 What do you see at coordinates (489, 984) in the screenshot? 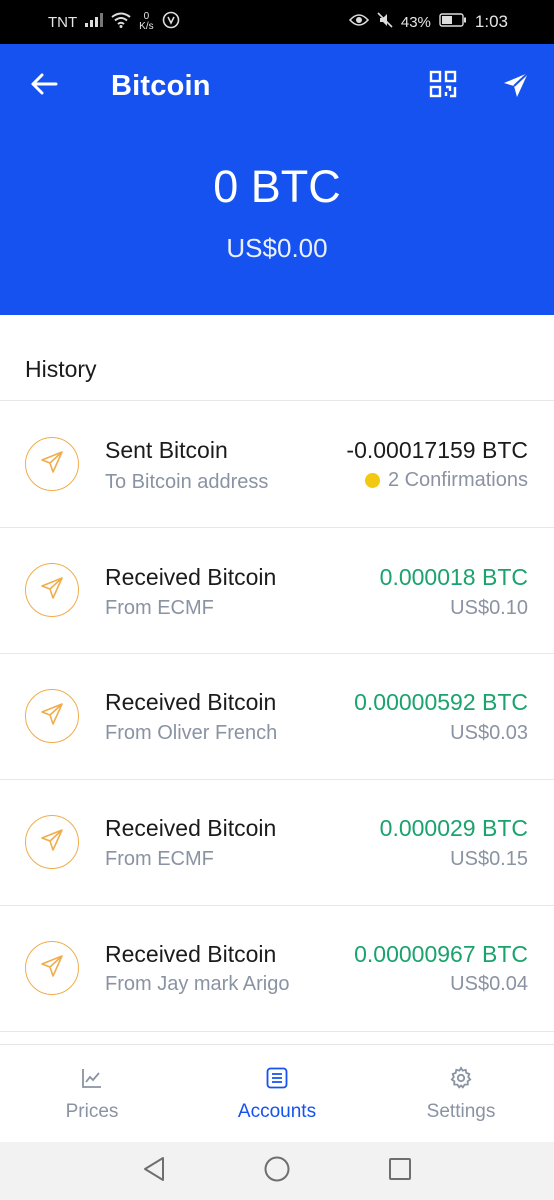
I see `transaction-fiat: US$0.04` at bounding box center [489, 984].